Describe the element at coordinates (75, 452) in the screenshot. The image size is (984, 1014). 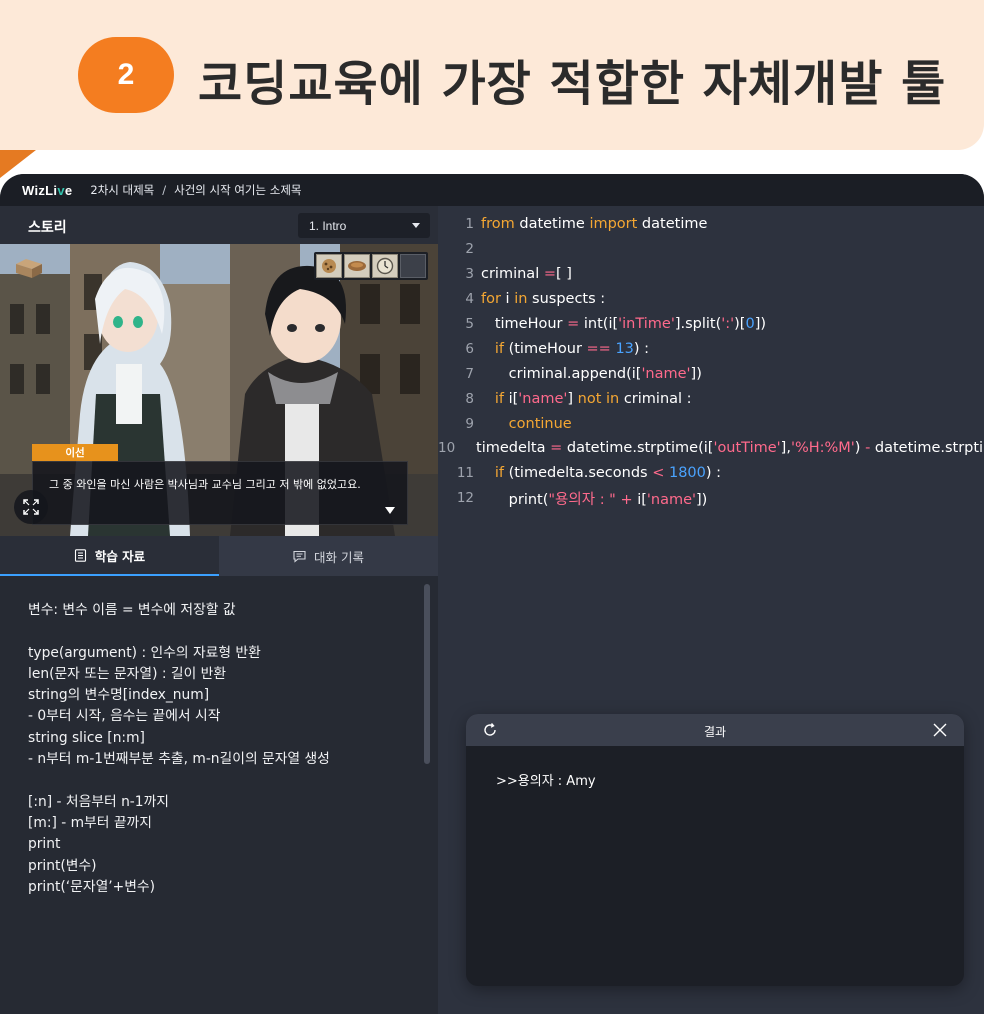
I see `speaker-name: 이선` at that location.